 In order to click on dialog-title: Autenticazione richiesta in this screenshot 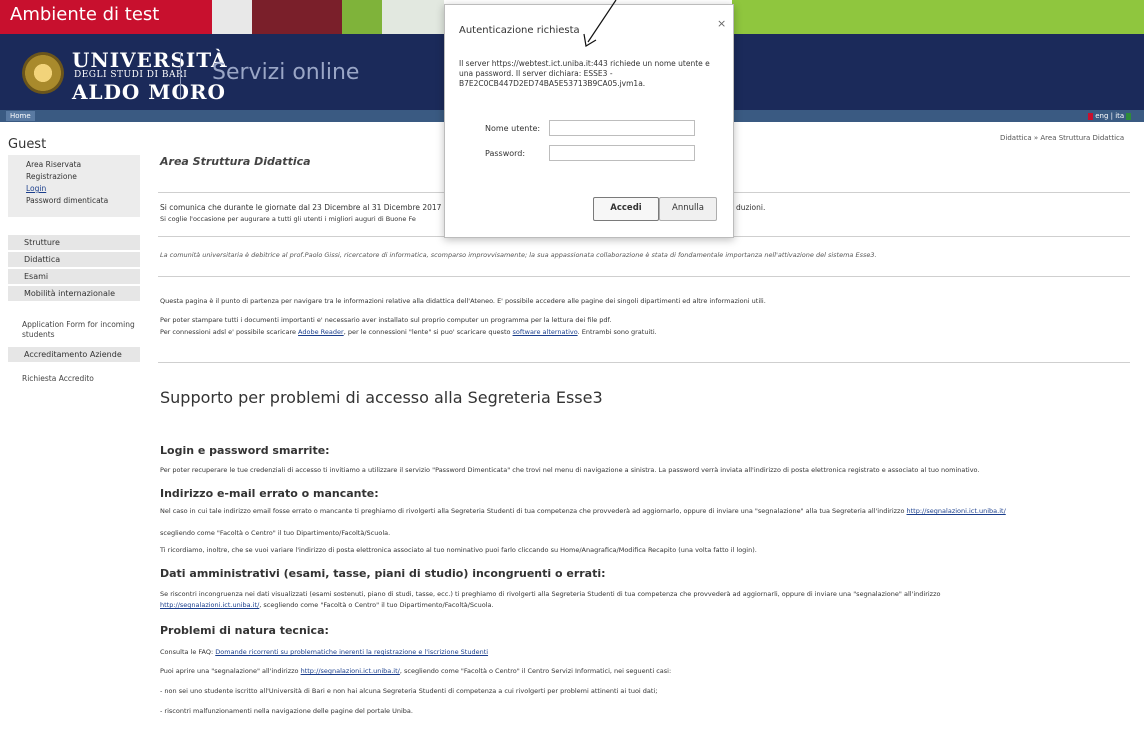, I will do `click(519, 30)`.